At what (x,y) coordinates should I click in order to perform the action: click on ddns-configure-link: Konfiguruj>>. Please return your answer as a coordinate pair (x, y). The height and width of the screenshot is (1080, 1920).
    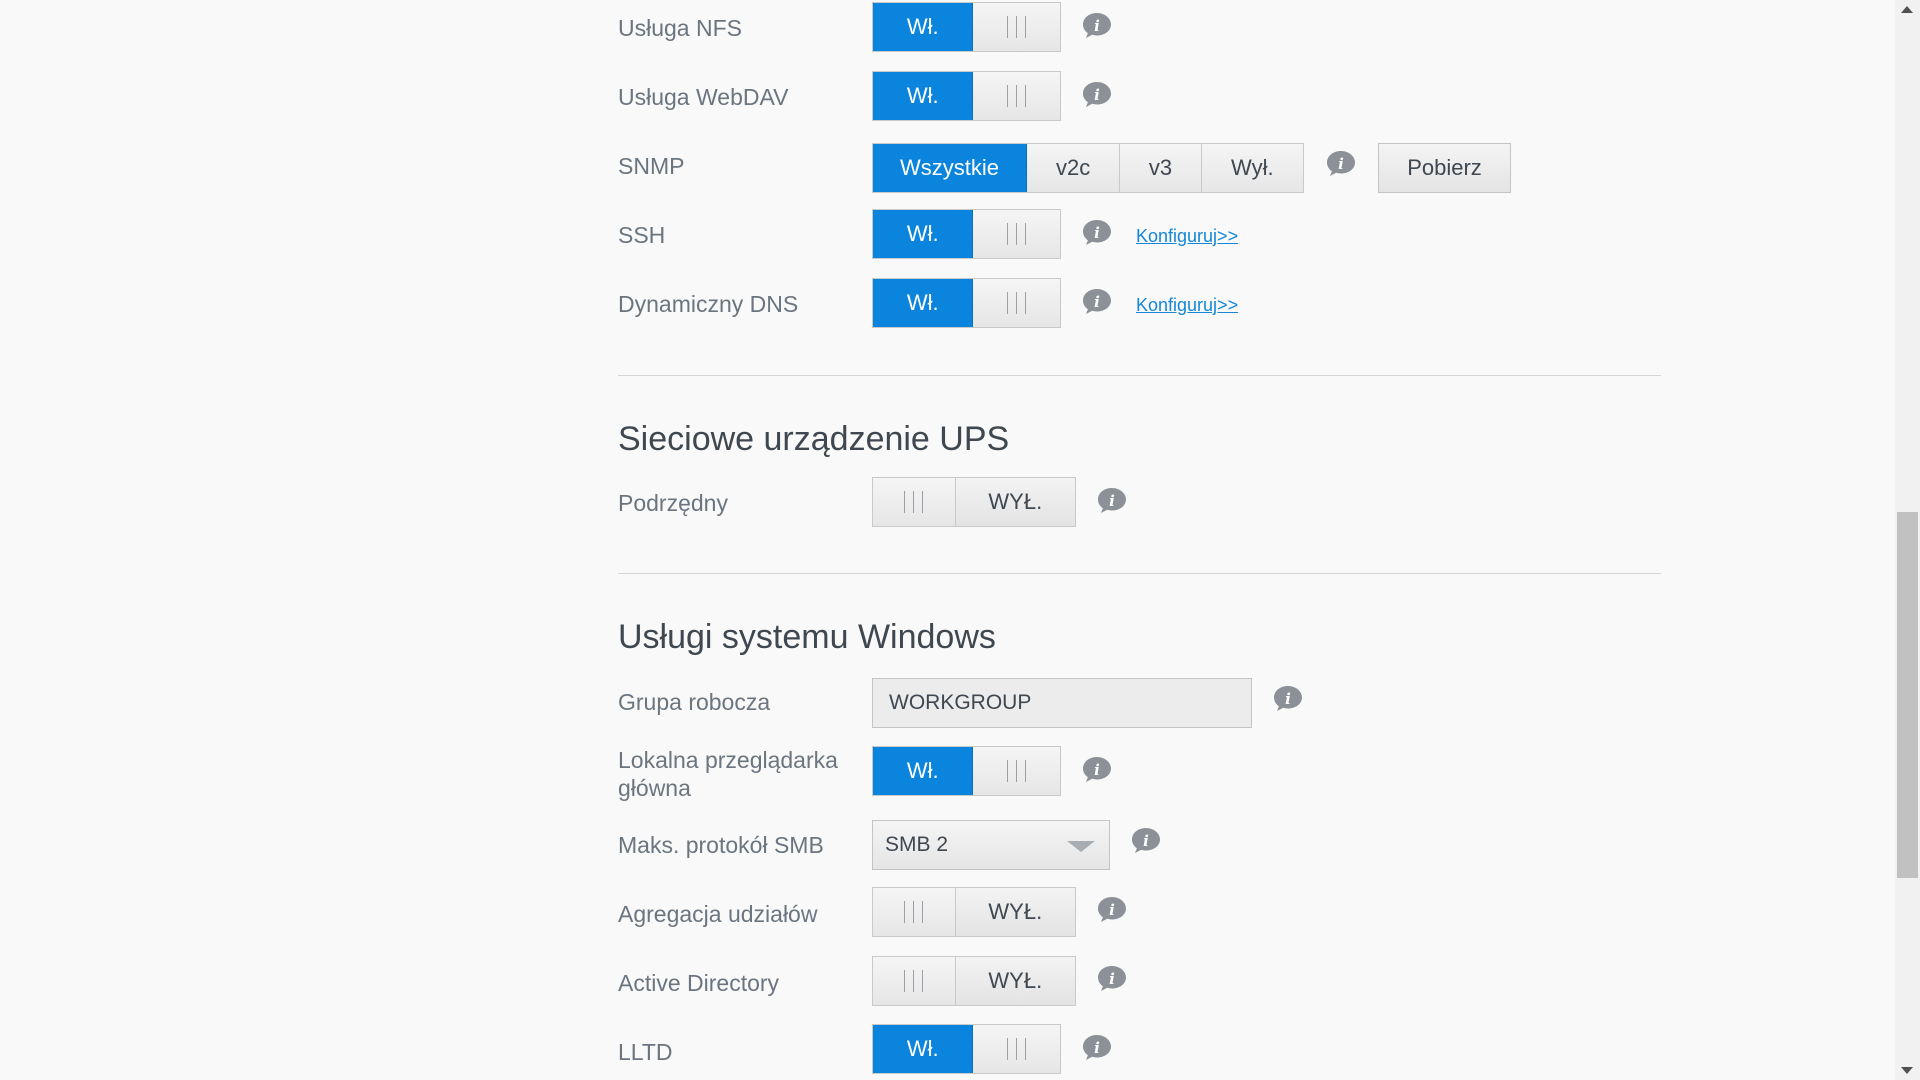
    Looking at the image, I should click on (1187, 305).